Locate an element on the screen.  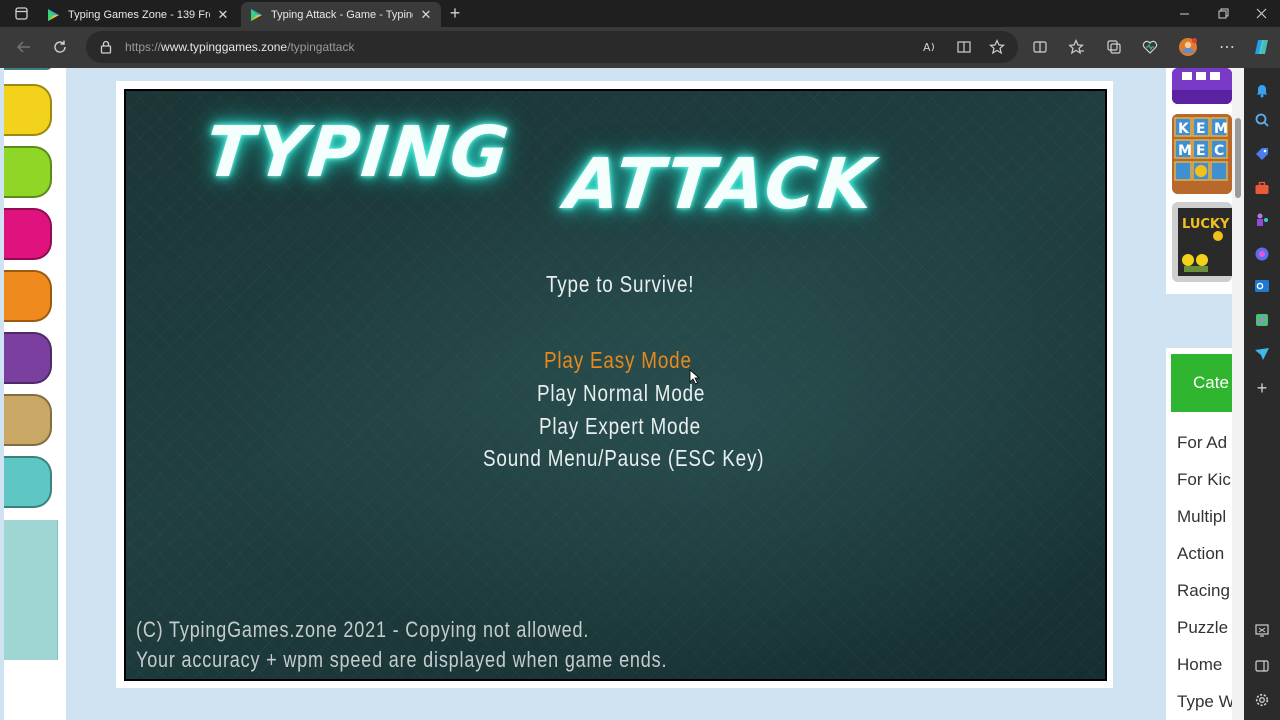
sidebar-toggle-icon is located at coordinates (1262, 666).